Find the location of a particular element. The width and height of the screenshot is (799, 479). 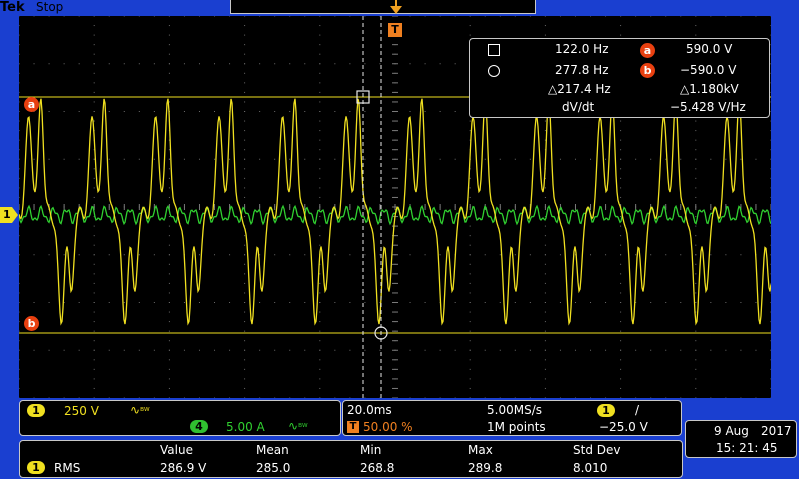

ch1-scale: 250 V is located at coordinates (81, 411).